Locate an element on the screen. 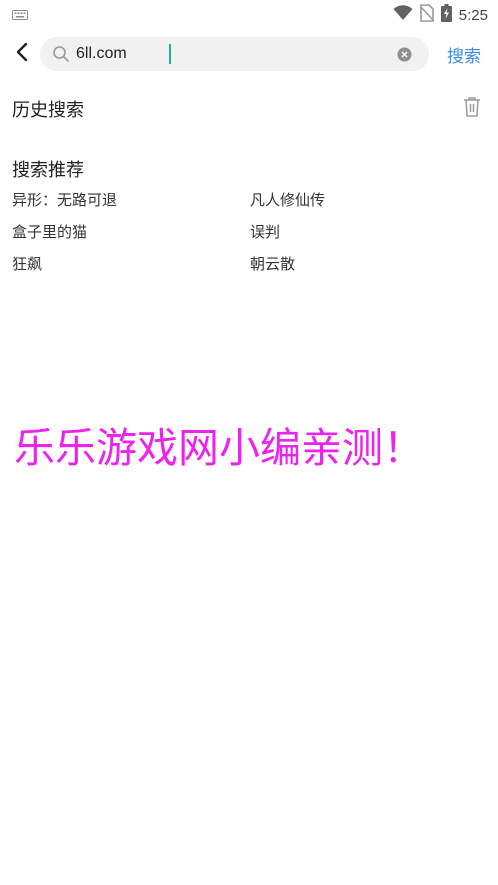 This screenshot has width=498, height=885. watermark-text: 乐乐游戏网小编亲测！ is located at coordinates (219, 448).